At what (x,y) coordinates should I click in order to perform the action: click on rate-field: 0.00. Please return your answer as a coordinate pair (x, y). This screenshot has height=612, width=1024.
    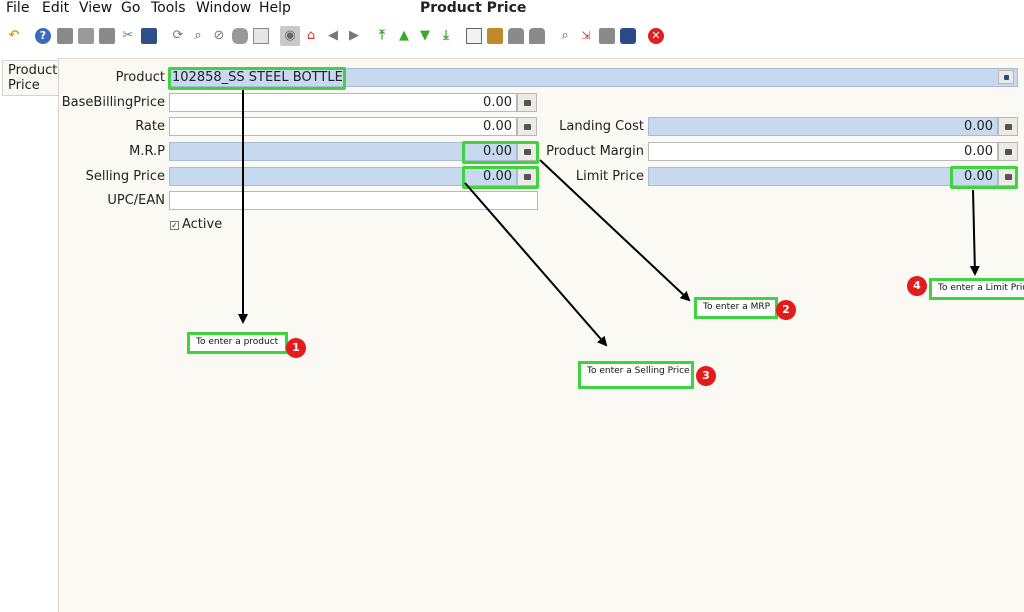
    Looking at the image, I should click on (343, 126).